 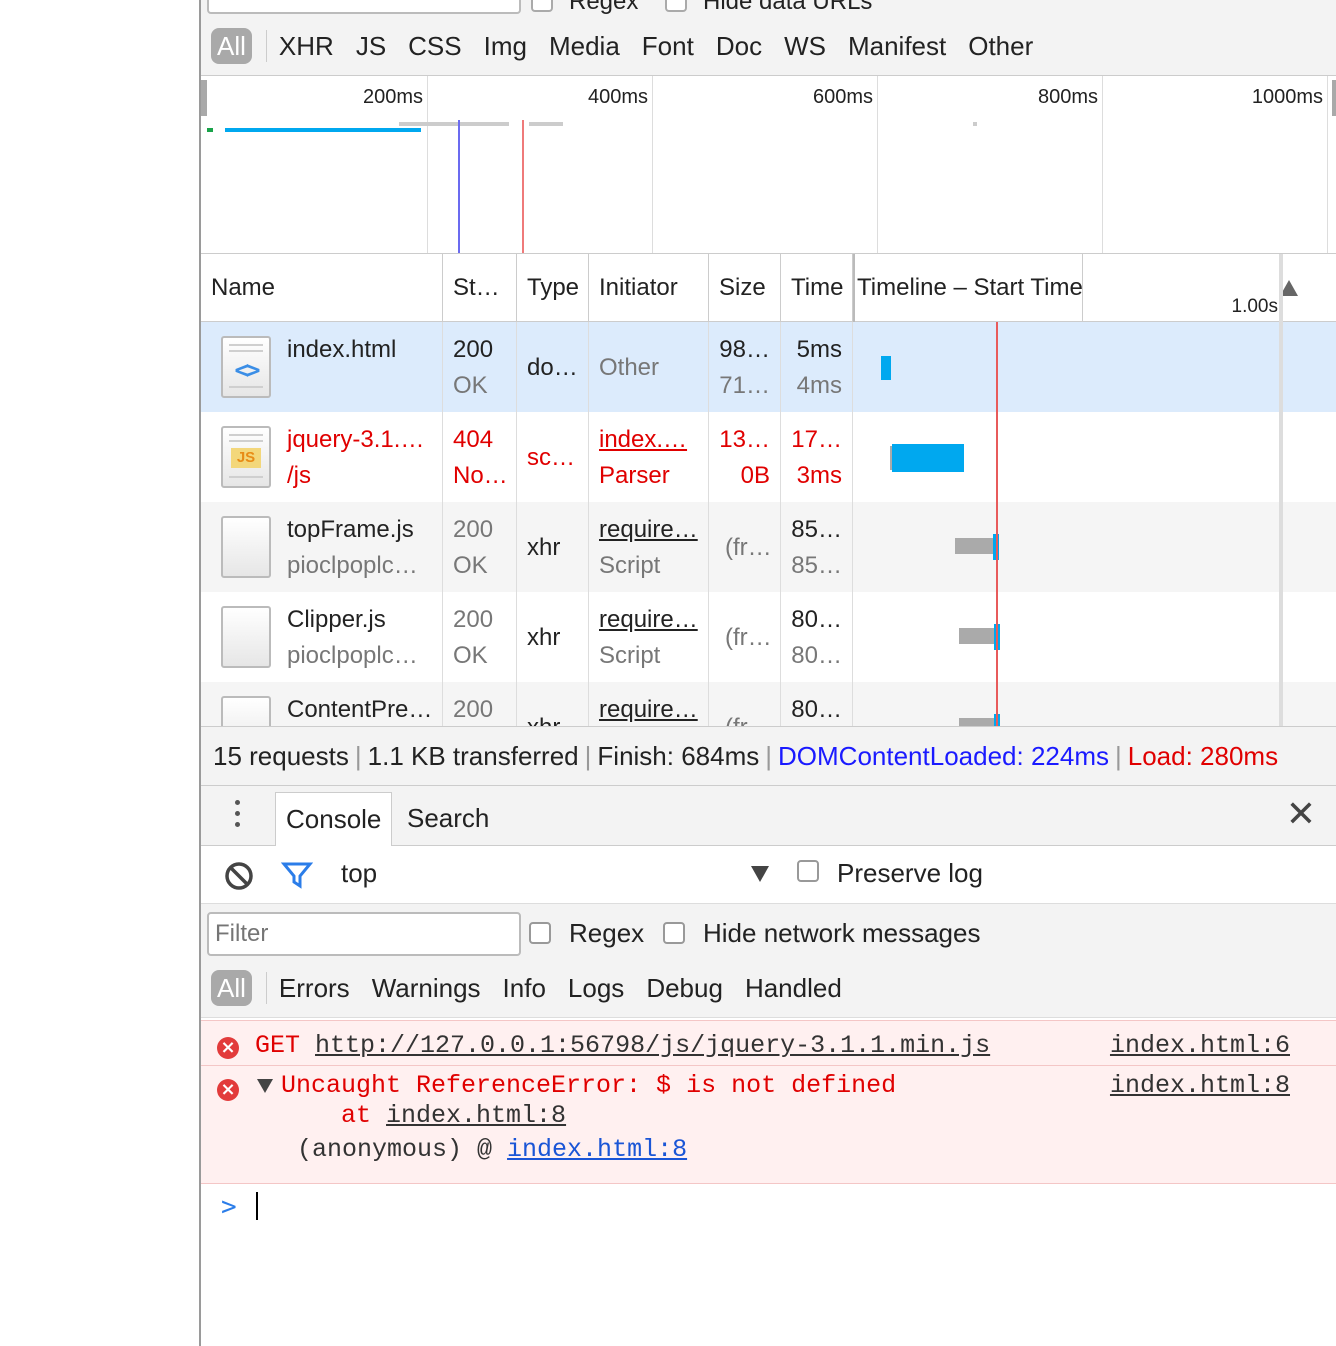 I want to click on console-regex-checkbox, so click(x=540, y=933).